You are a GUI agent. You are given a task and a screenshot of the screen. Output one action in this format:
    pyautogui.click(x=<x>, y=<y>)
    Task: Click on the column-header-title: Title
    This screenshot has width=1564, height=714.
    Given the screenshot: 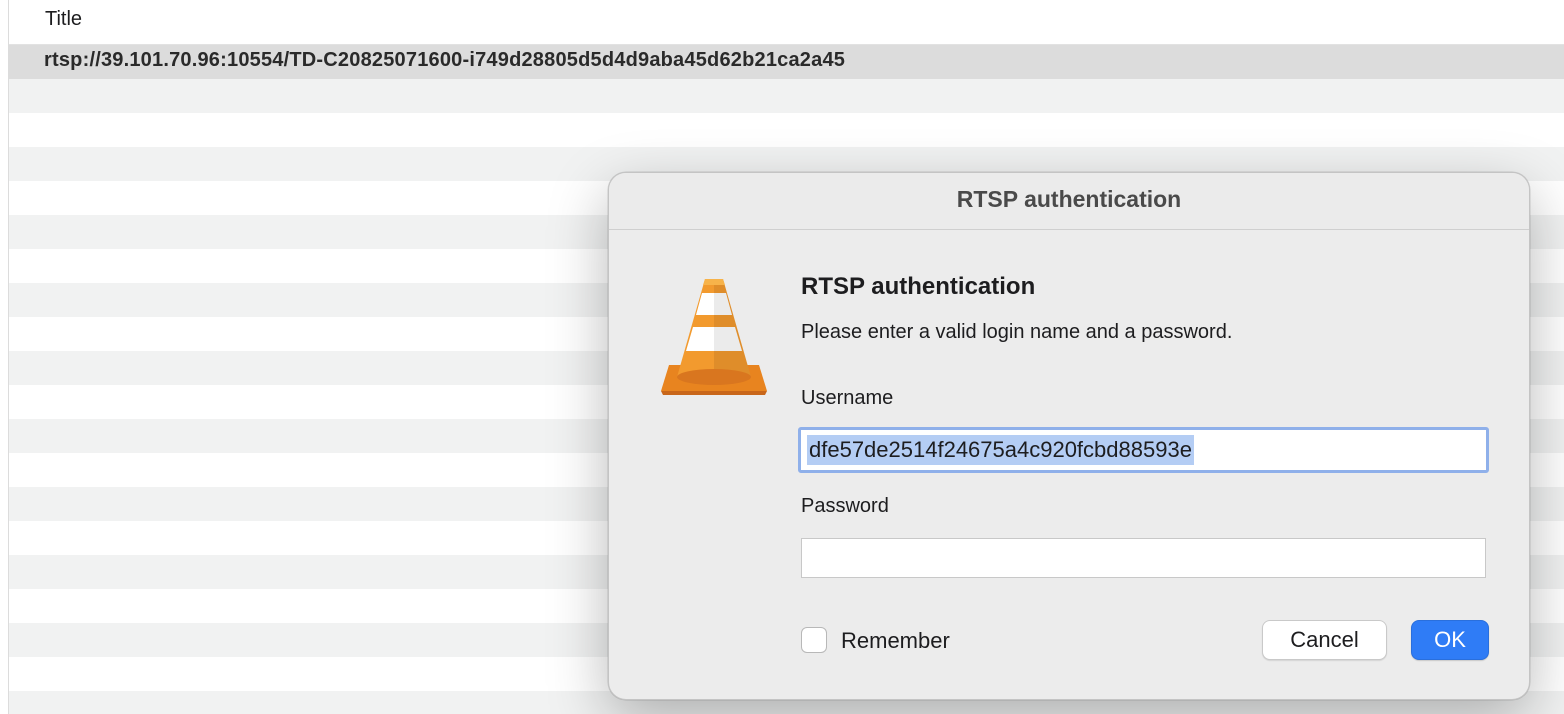 What is the action you would take?
    pyautogui.click(x=63, y=19)
    